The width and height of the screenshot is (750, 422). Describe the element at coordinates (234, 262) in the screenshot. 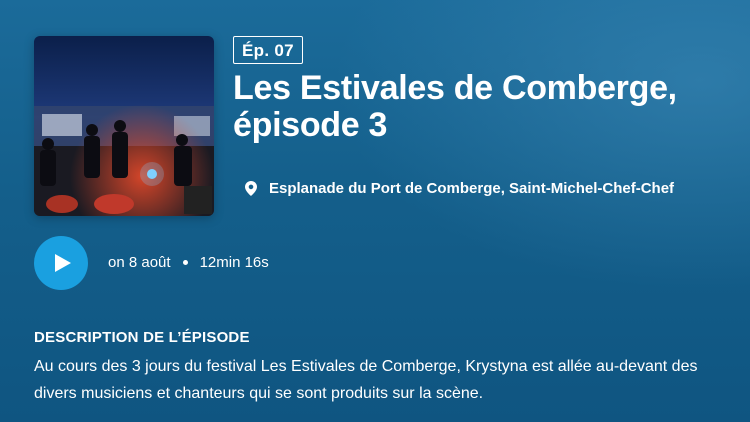

I see `episode-duration: 12min 16s` at that location.